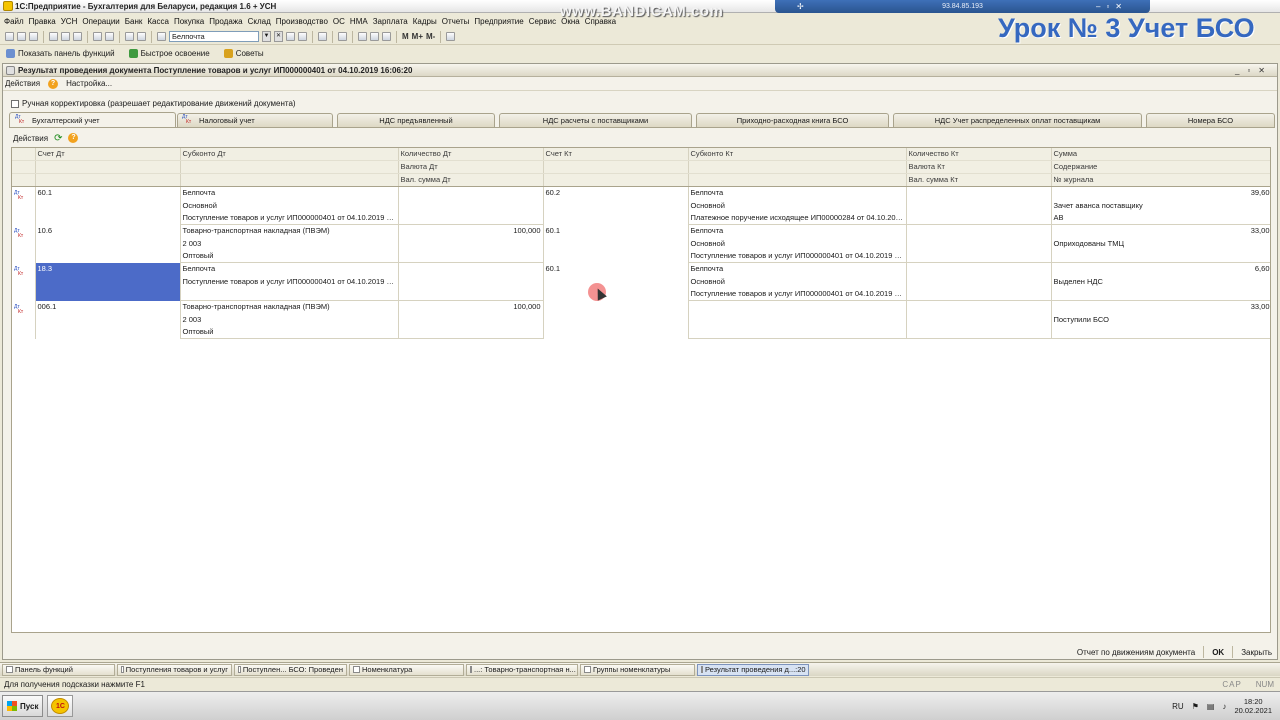  Describe the element at coordinates (108, 281) in the screenshot. I see `debit-account-cell: 18.3` at that location.